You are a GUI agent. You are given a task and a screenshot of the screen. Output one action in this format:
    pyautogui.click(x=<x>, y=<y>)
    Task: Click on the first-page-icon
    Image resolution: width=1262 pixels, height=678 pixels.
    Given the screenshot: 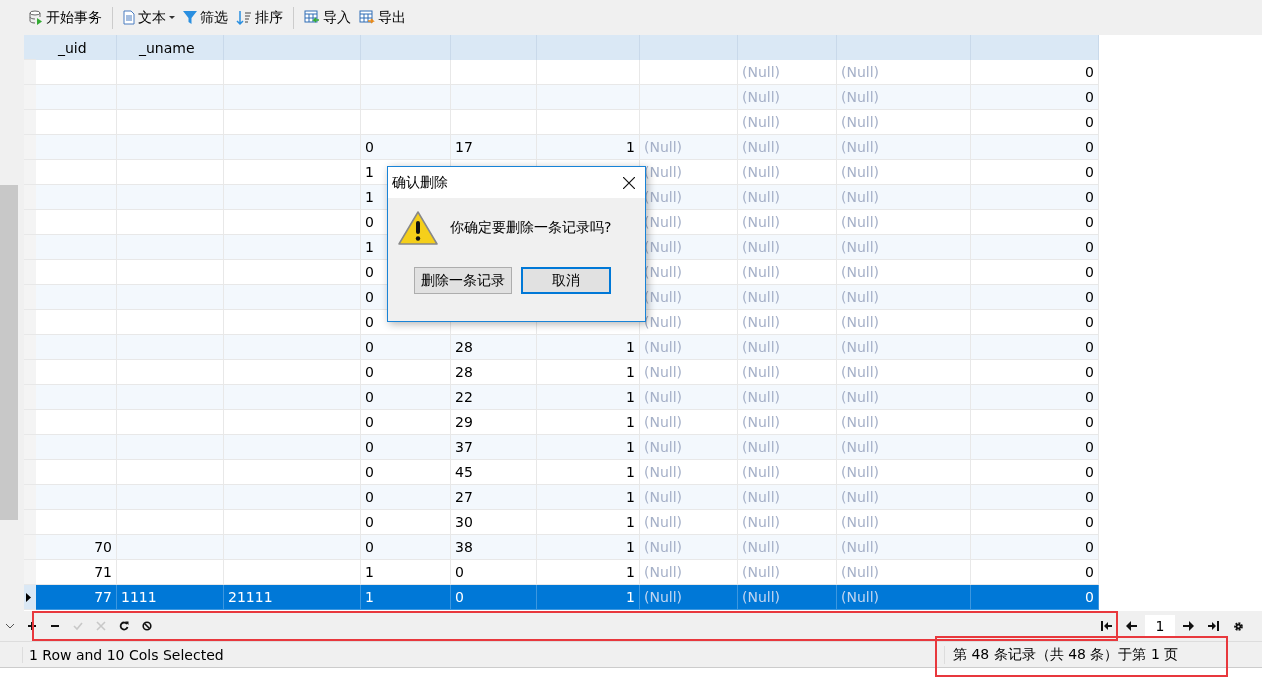 What is the action you would take?
    pyautogui.click(x=1106, y=626)
    